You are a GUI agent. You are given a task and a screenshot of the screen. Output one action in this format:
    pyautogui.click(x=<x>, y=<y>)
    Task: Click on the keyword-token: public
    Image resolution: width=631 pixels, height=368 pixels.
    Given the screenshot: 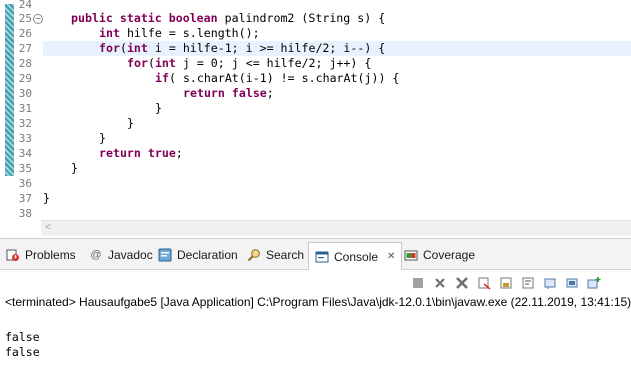 What is the action you would take?
    pyautogui.click(x=92, y=18)
    